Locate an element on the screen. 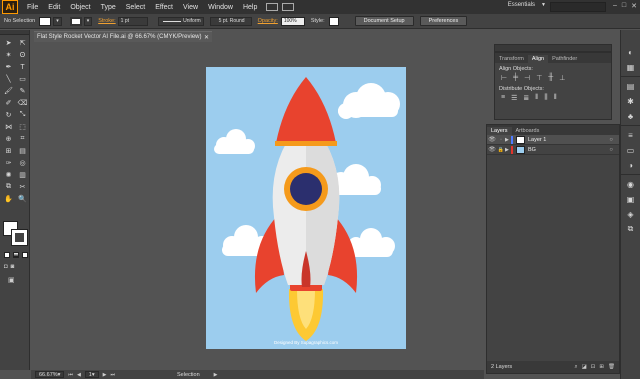 This screenshot has width=640, height=379. align-center-v-icon: ╫ is located at coordinates (550, 78).